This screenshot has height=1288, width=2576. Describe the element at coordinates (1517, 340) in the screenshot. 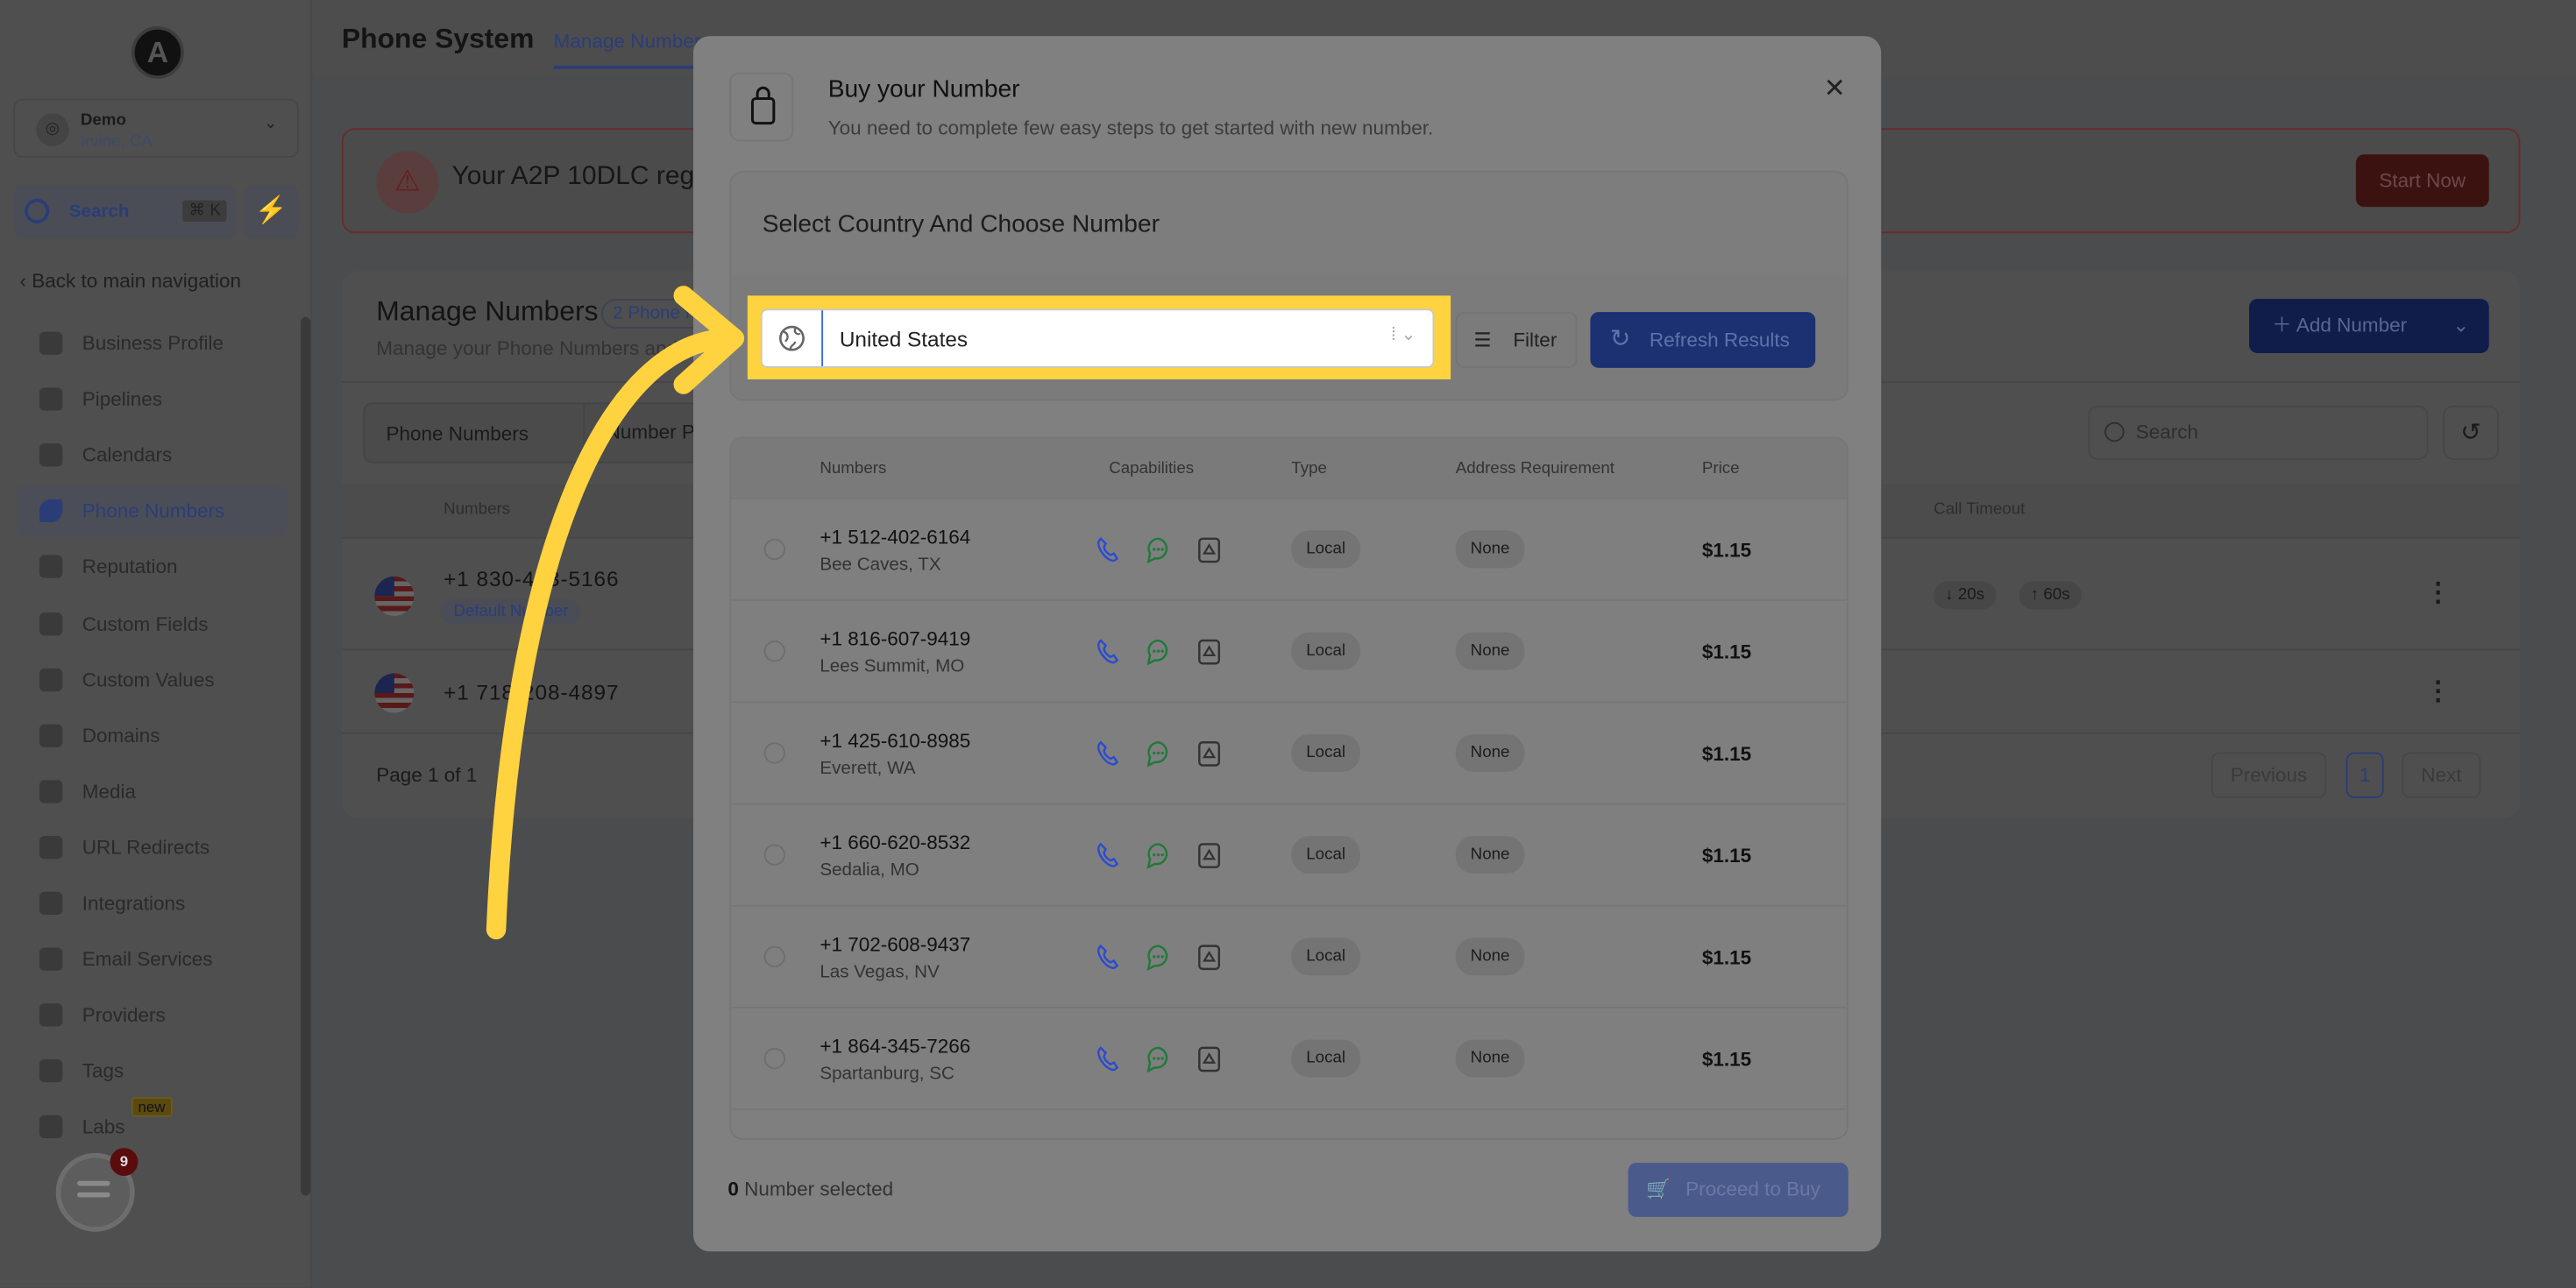

I see `filter-button: ☰ Filter` at that location.